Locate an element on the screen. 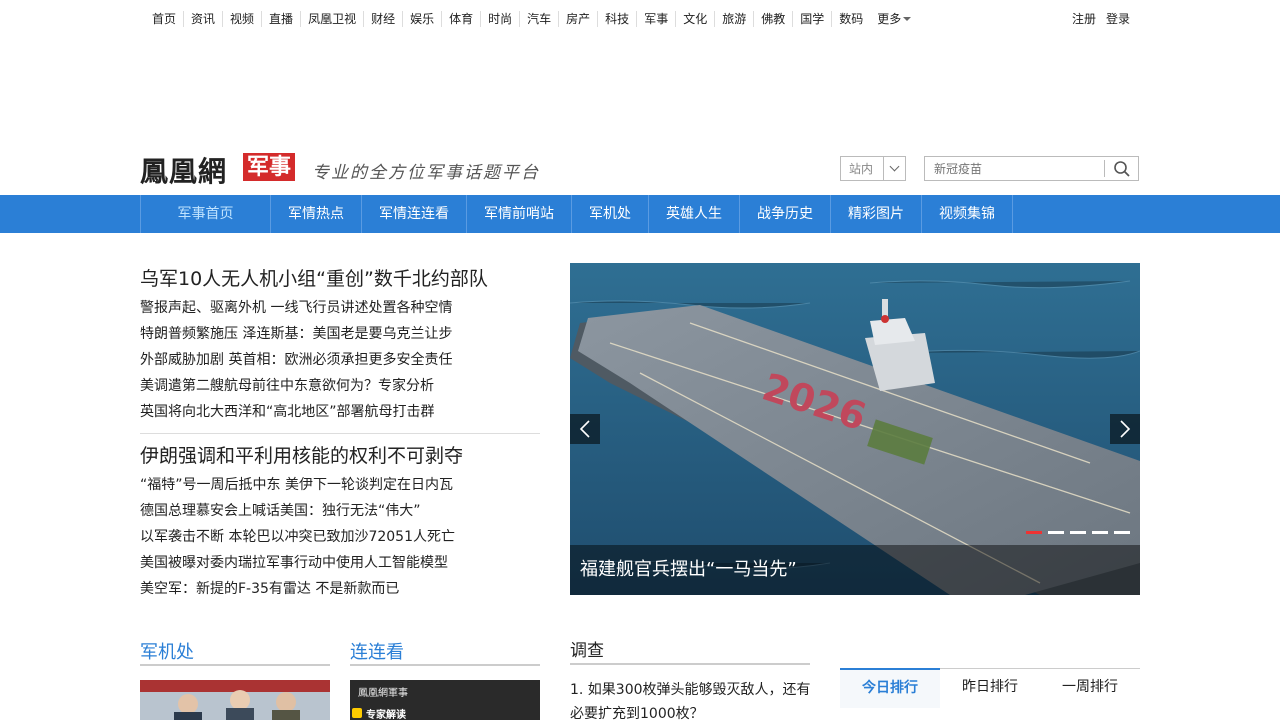  top-nav-item: 时尚 is located at coordinates (499, 19).